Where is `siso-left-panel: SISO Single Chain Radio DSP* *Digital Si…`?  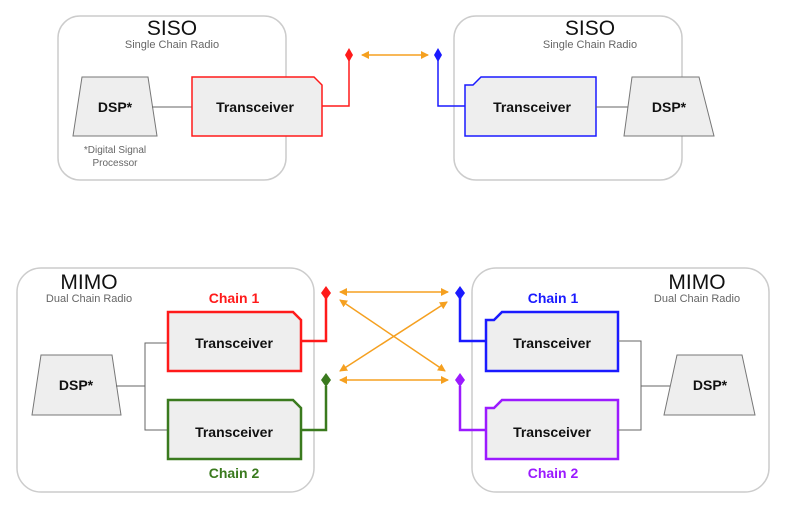 siso-left-panel: SISO Single Chain Radio DSP* *Digital Si… is located at coordinates (190, 98).